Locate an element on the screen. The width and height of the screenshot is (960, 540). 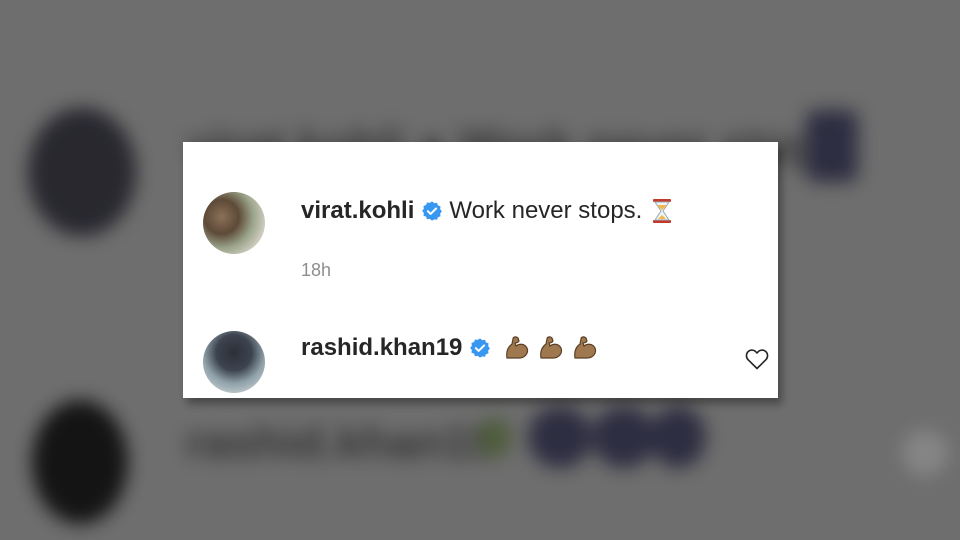
bg-hourglass is located at coordinates (832, 146).